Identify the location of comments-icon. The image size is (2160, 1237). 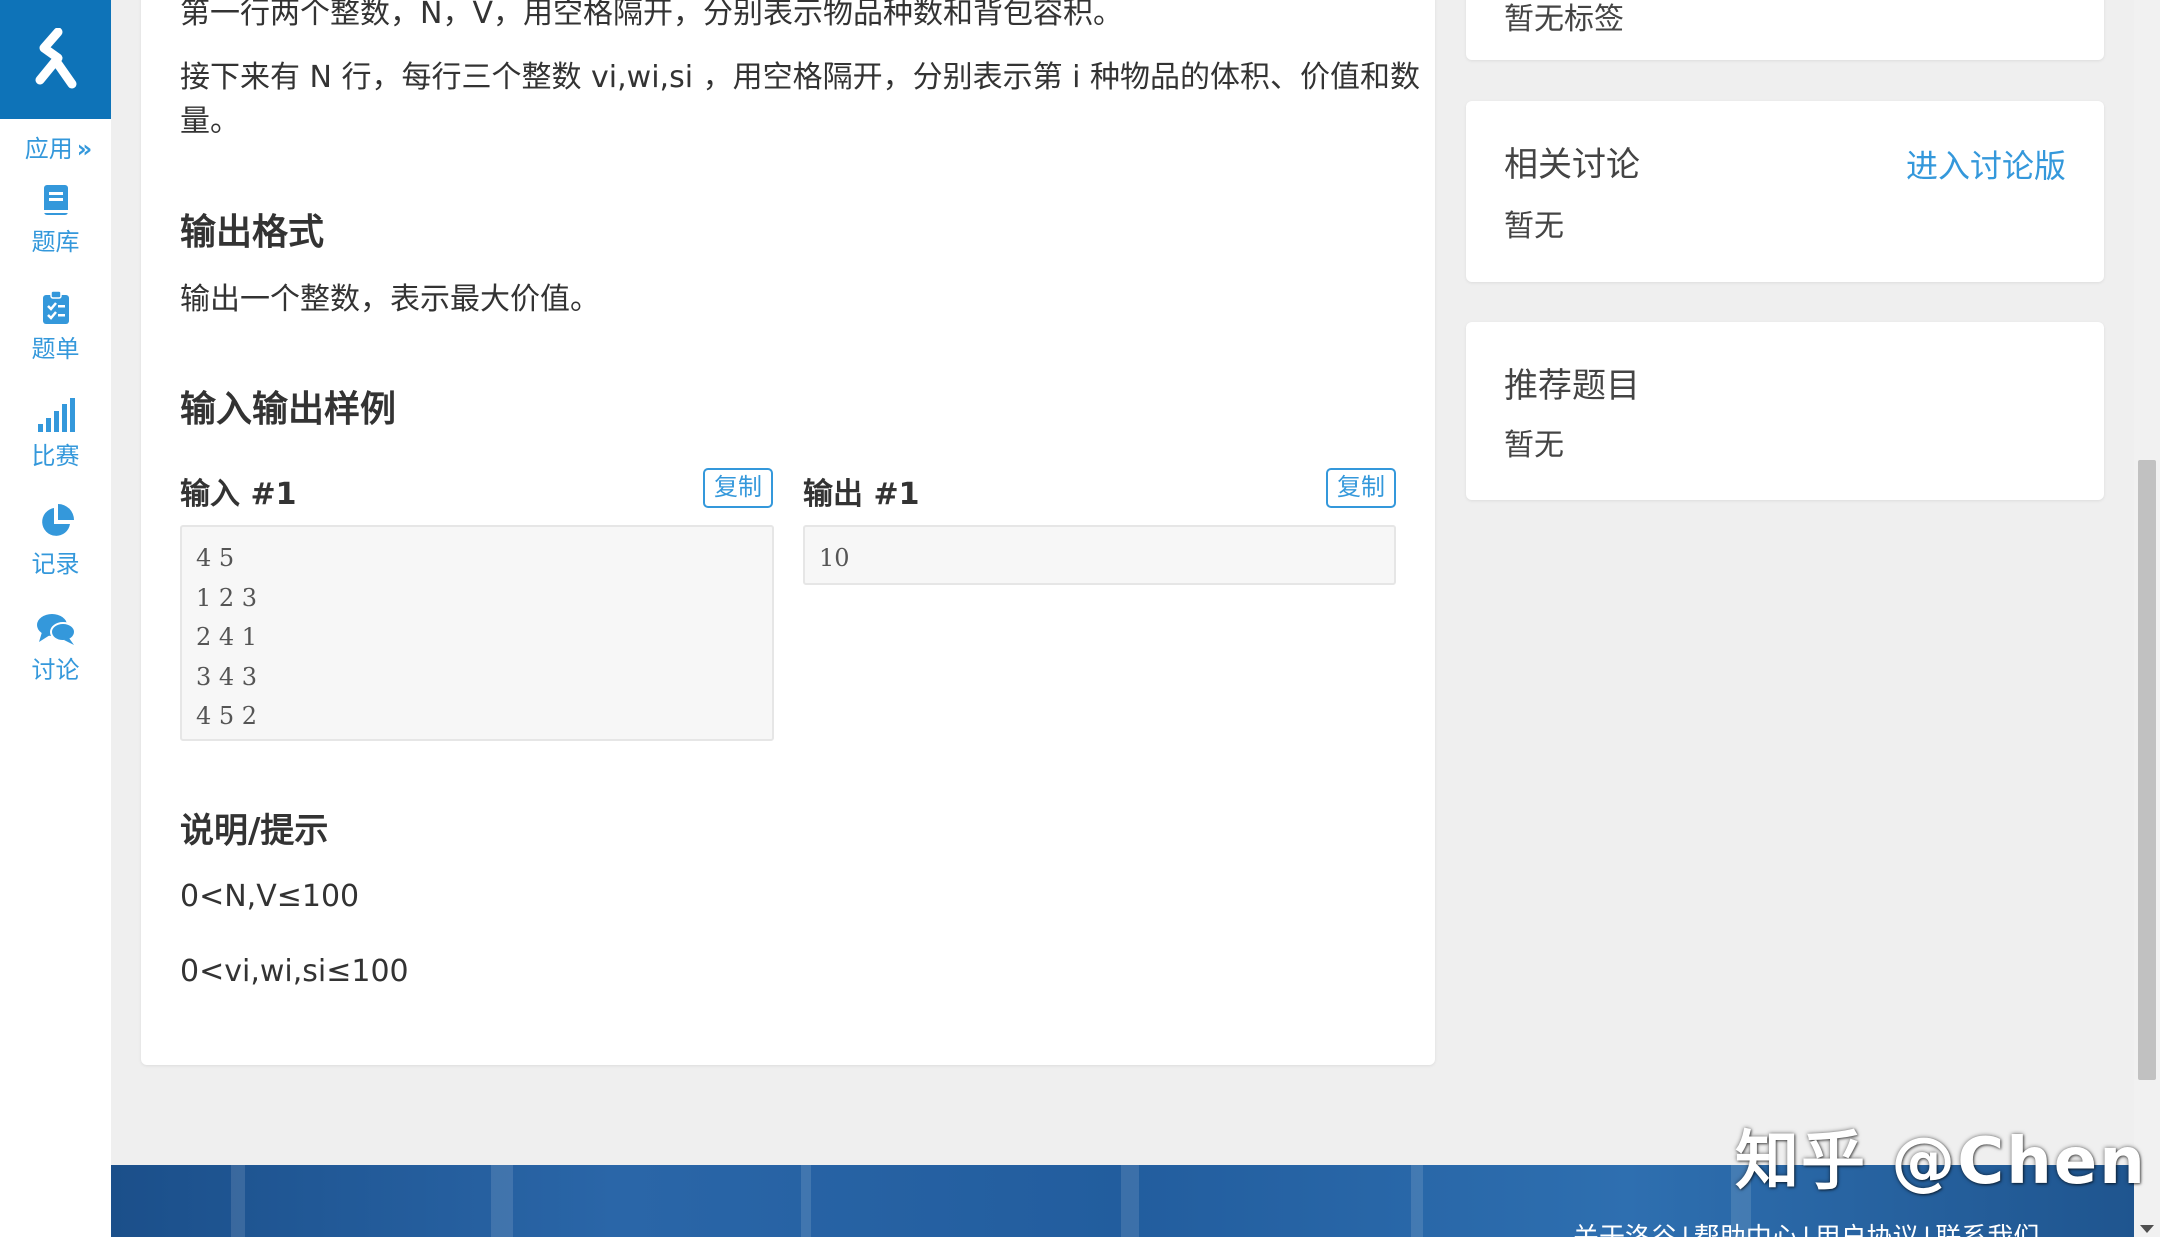
(56, 629).